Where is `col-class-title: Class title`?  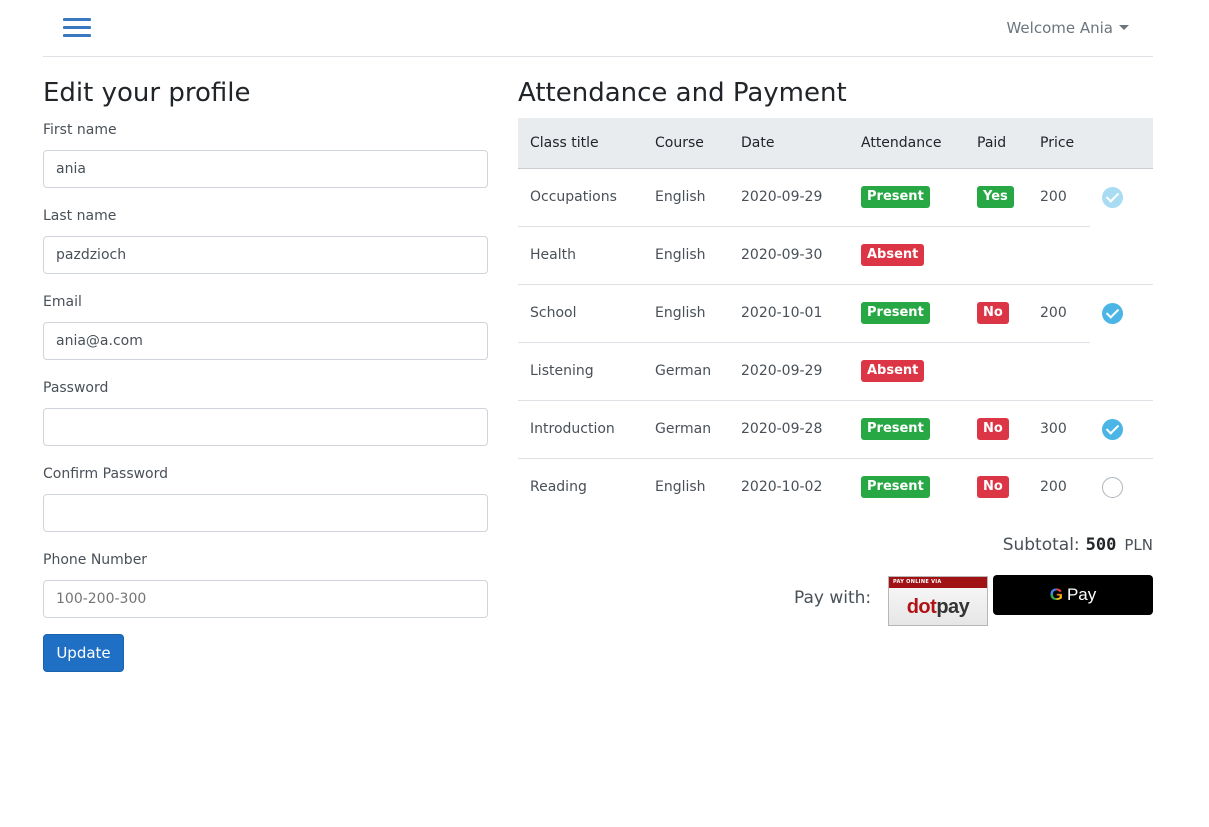
col-class-title: Class title is located at coordinates (580, 143).